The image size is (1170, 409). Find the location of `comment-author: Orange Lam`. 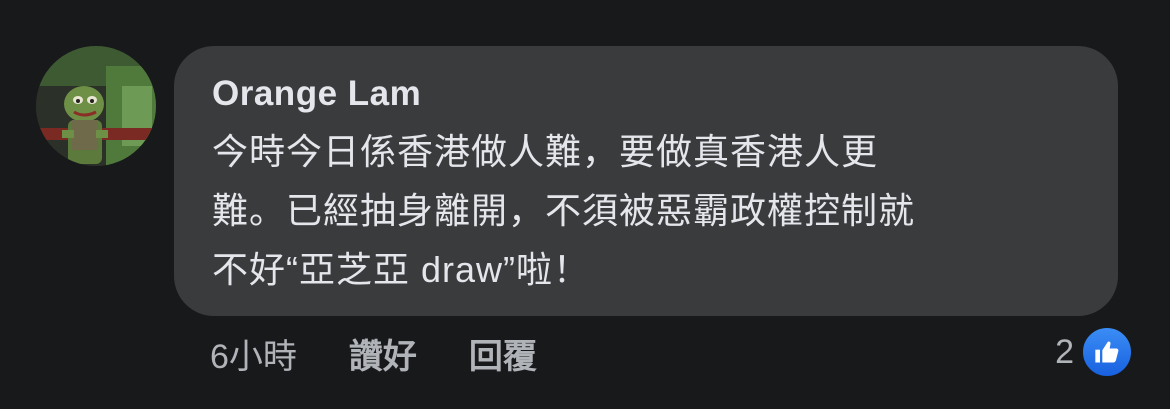

comment-author: Orange Lam is located at coordinates (646, 94).